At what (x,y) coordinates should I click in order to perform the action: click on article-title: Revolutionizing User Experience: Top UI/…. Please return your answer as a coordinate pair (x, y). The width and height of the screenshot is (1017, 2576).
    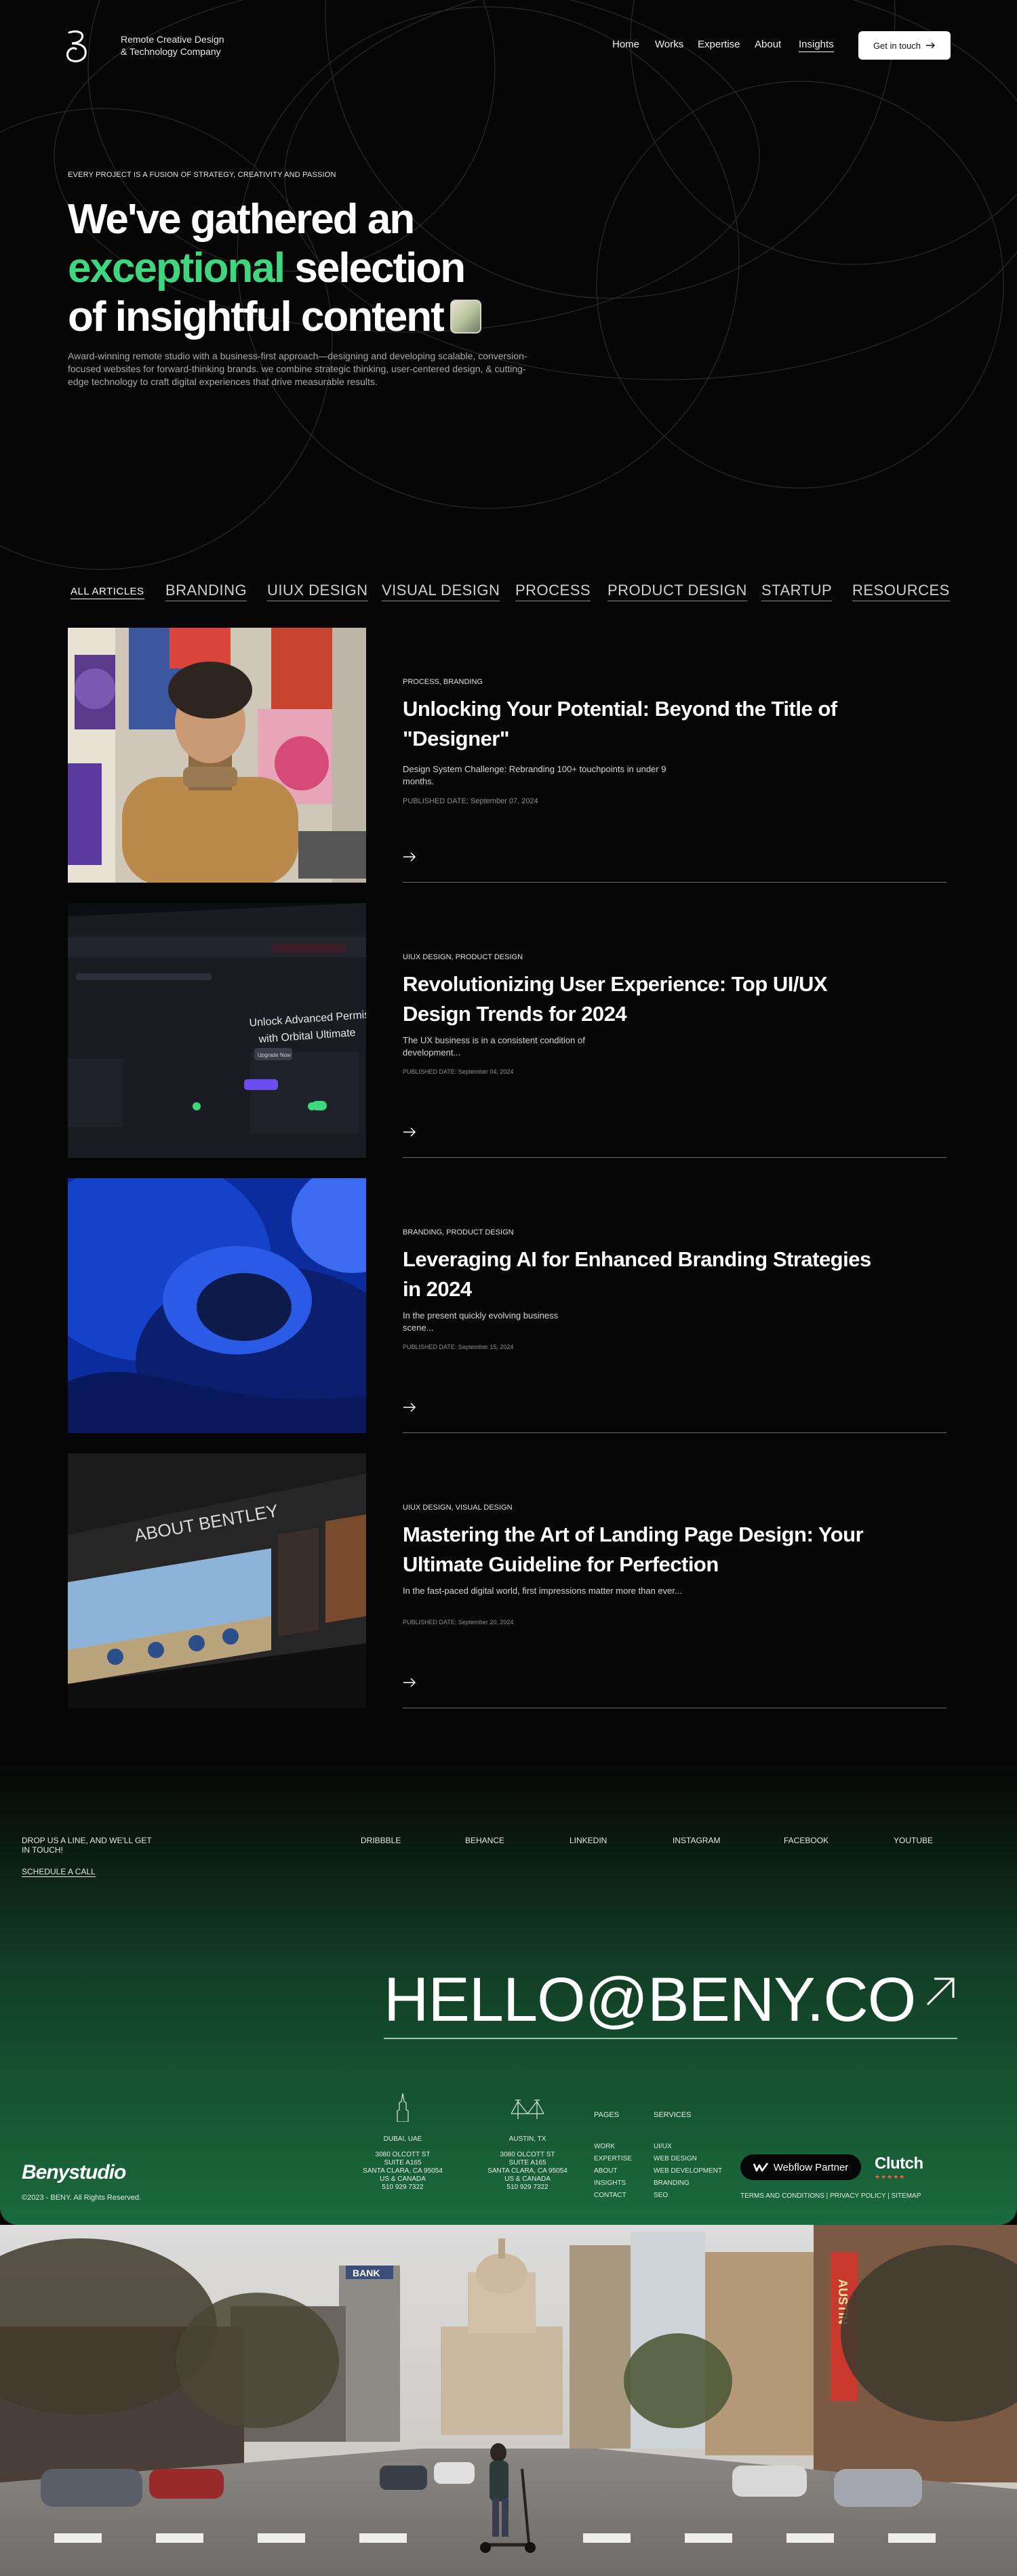
    Looking at the image, I should click on (640, 999).